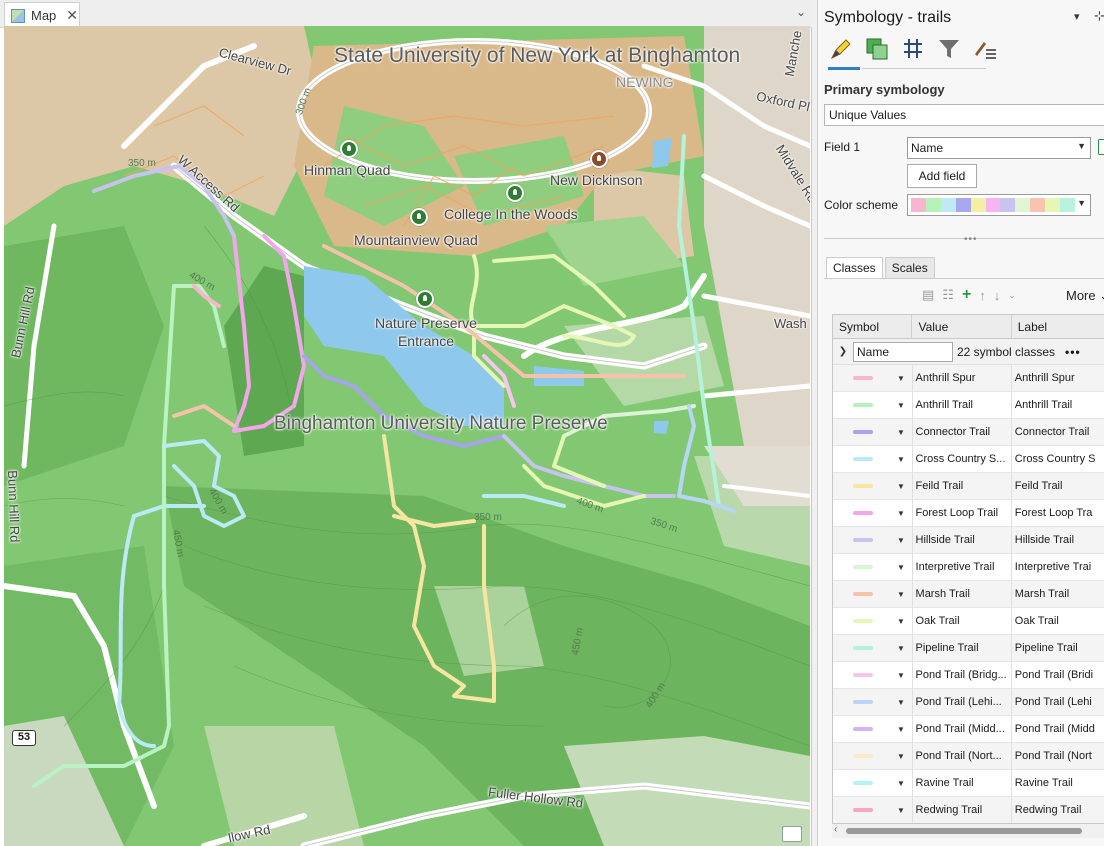  What do you see at coordinates (599, 159) in the screenshot?
I see `school-icon` at bounding box center [599, 159].